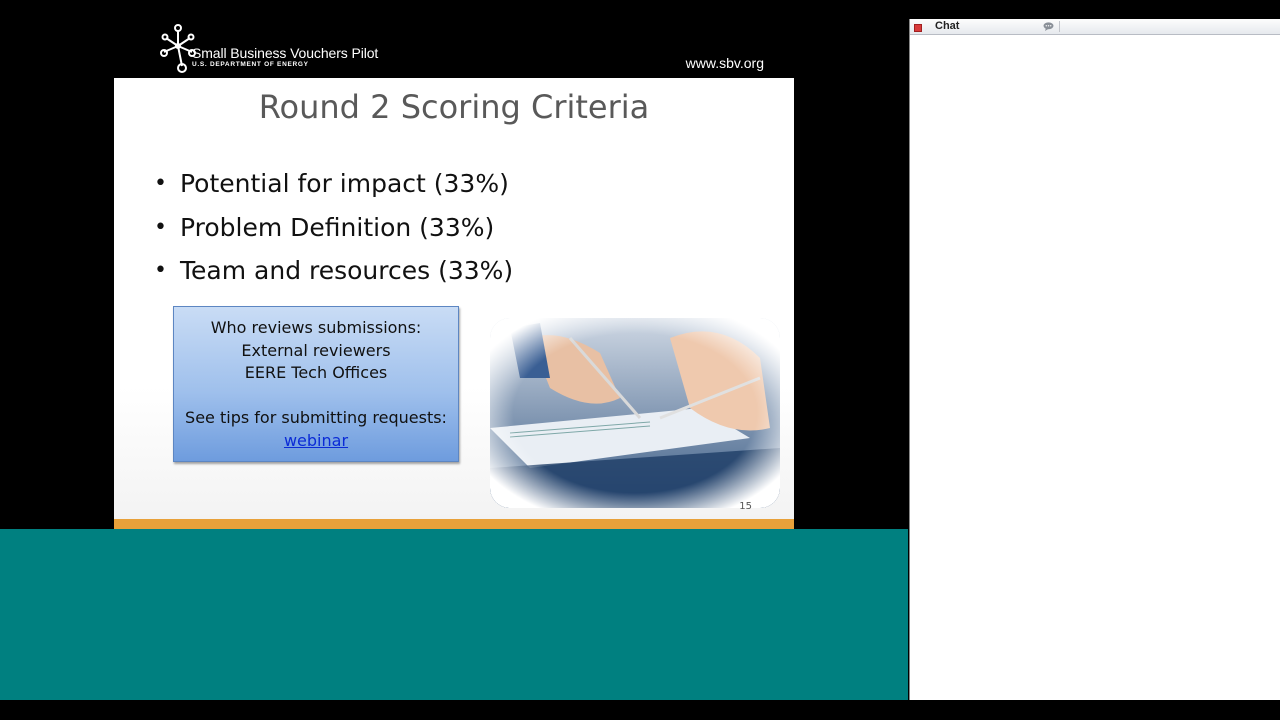  Describe the element at coordinates (947, 26) in the screenshot. I see `chat-title: Chat` at that location.